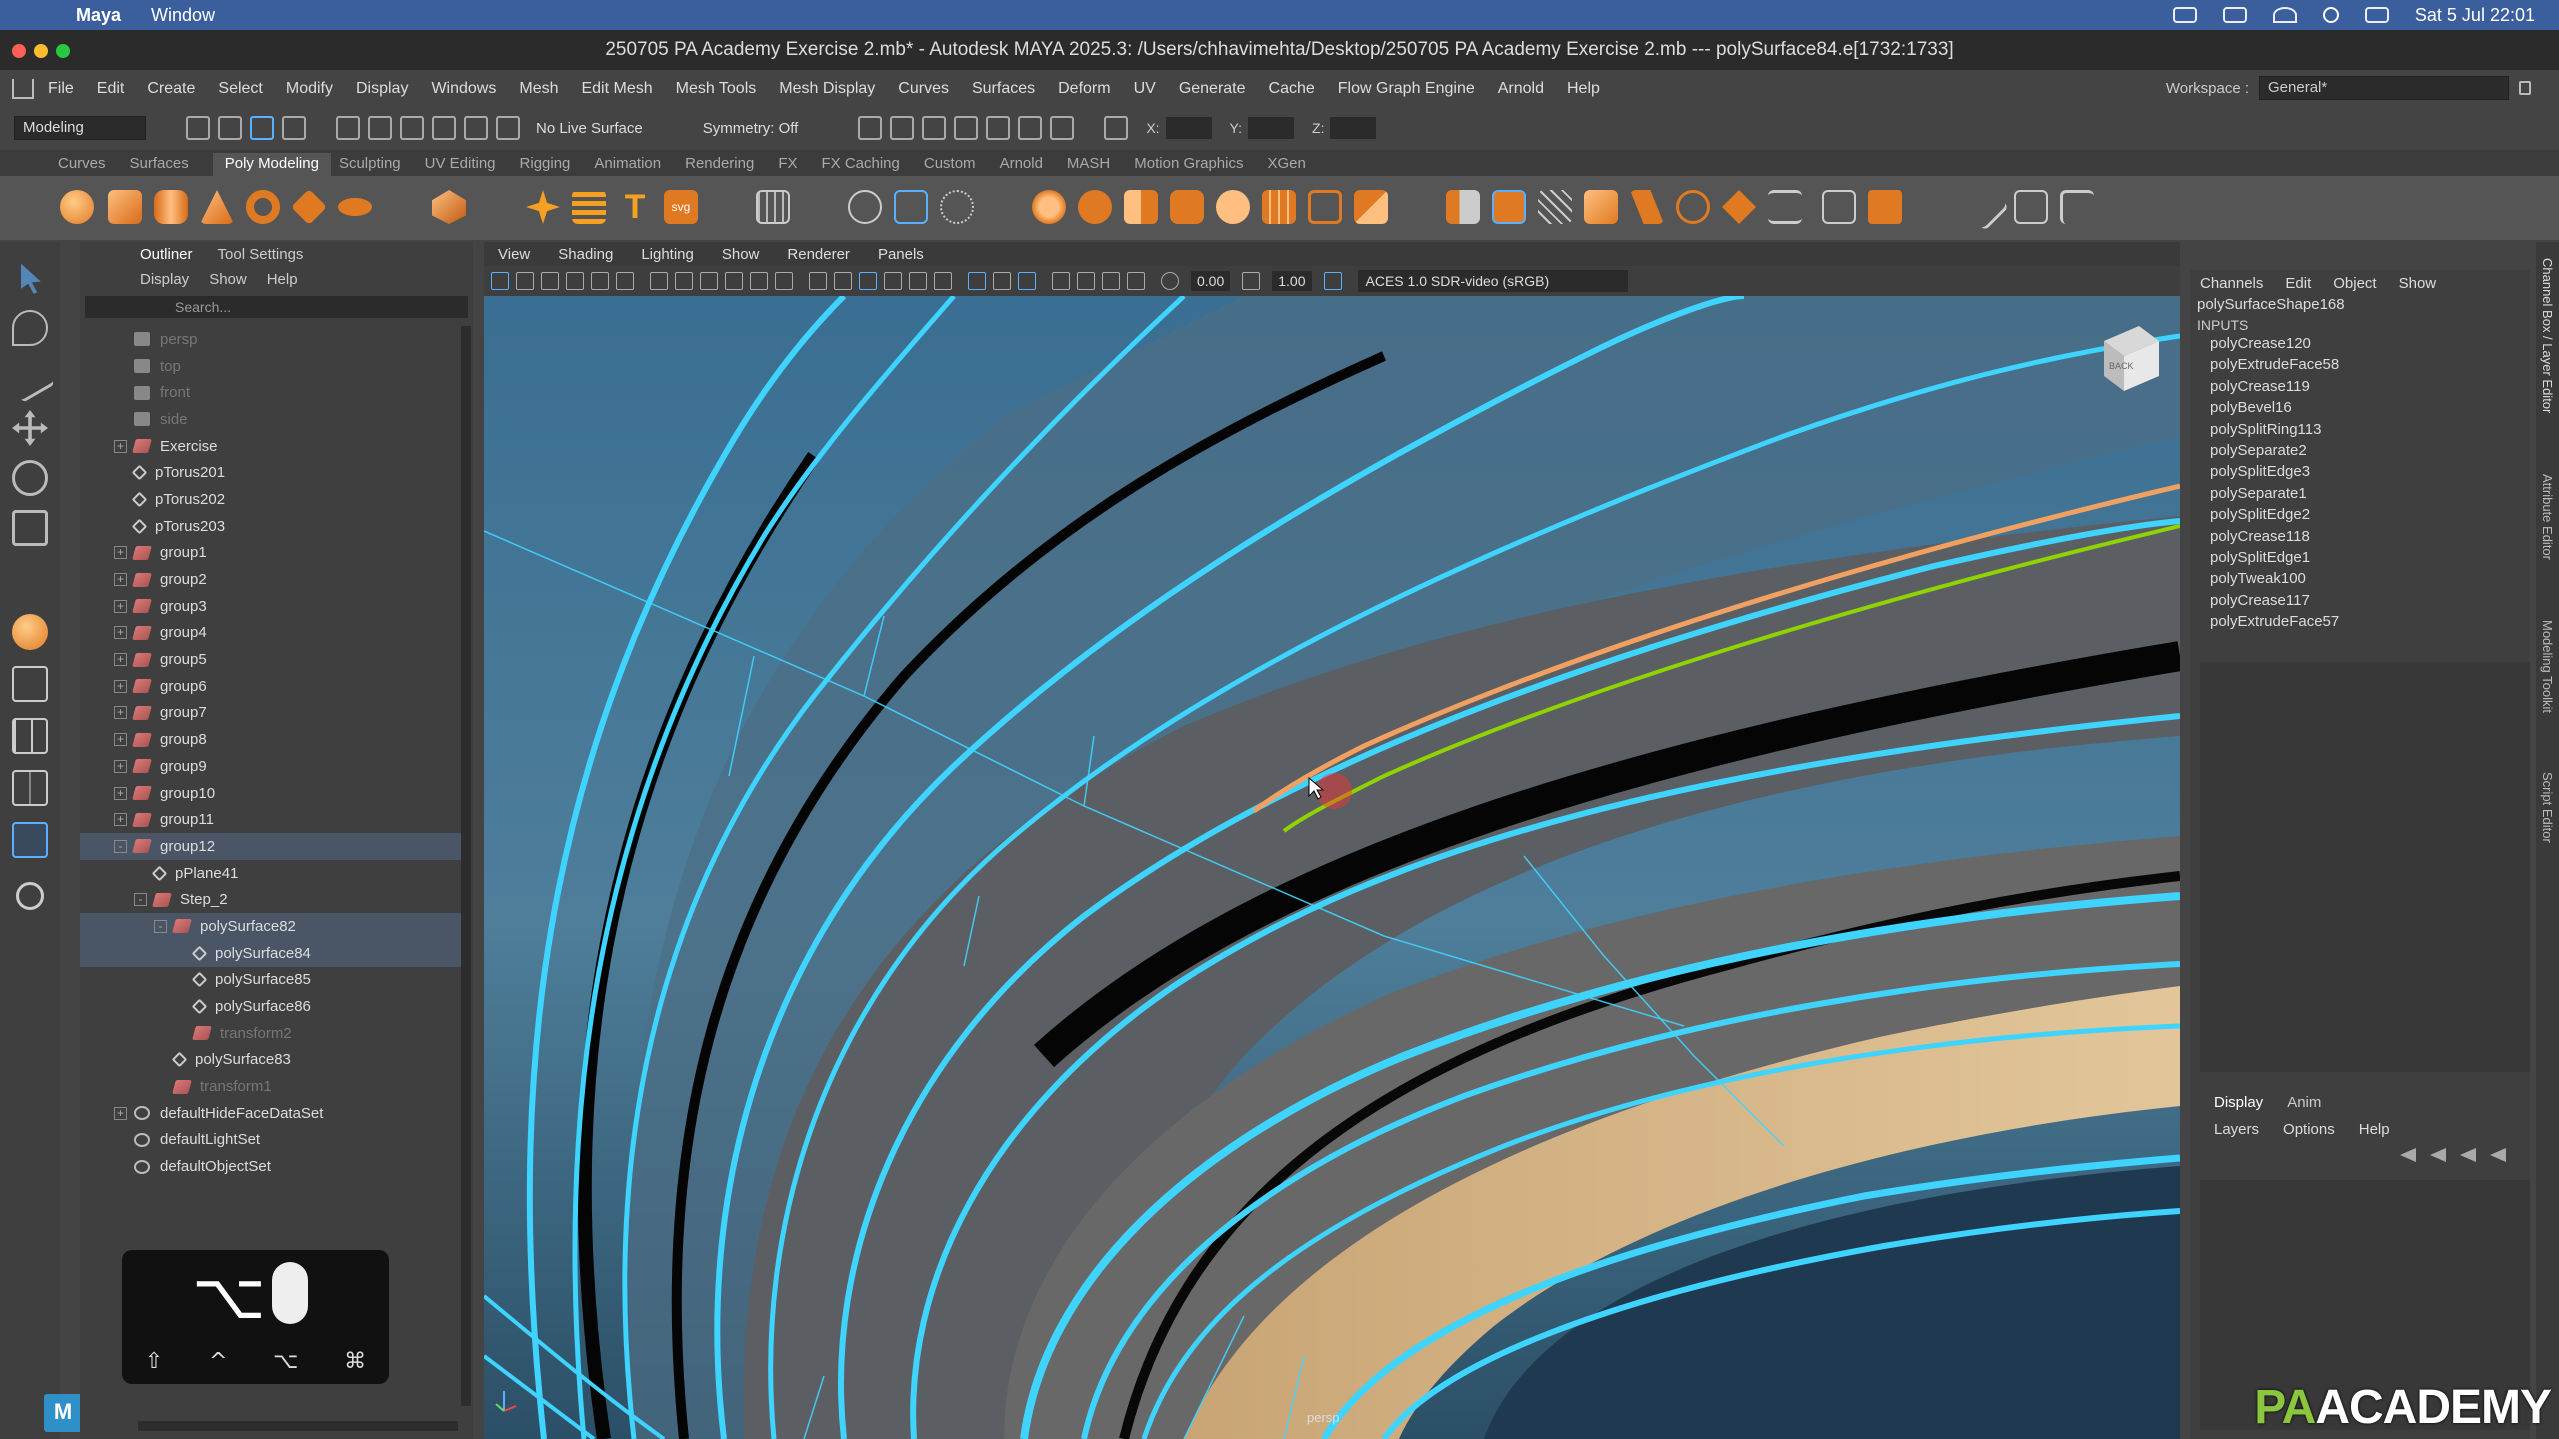 This screenshot has width=2559, height=1439. What do you see at coordinates (2234, 15) in the screenshot?
I see `battery-icon` at bounding box center [2234, 15].